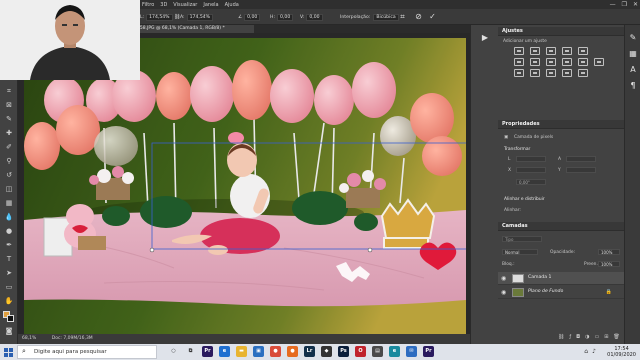 The width and height of the screenshot is (640, 360). What do you see at coordinates (524, 199) in the screenshot?
I see `alinhar-section: Alinhar e distribuir` at bounding box center [524, 199].